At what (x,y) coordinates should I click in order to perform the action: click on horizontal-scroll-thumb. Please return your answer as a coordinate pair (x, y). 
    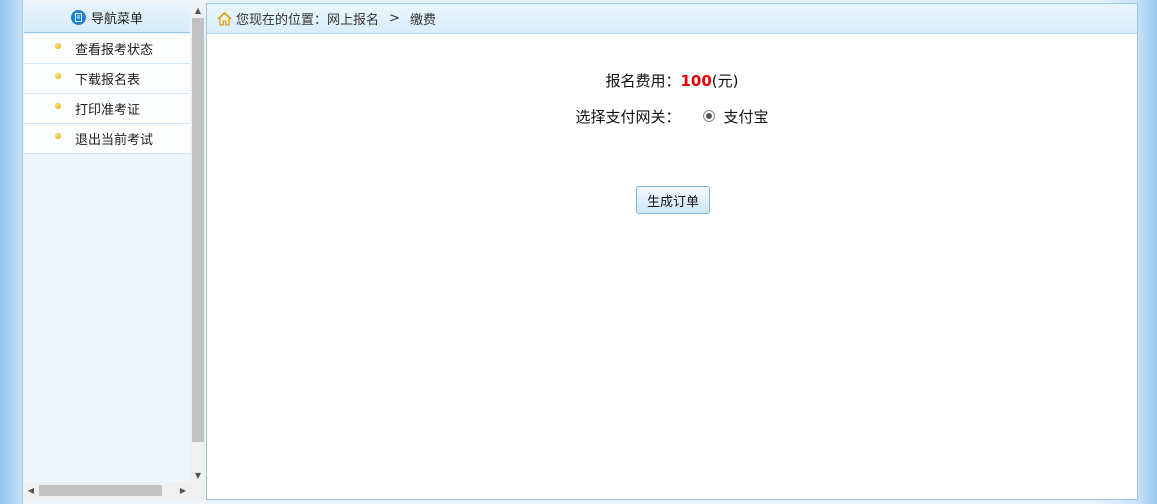
    Looking at the image, I should click on (100, 490).